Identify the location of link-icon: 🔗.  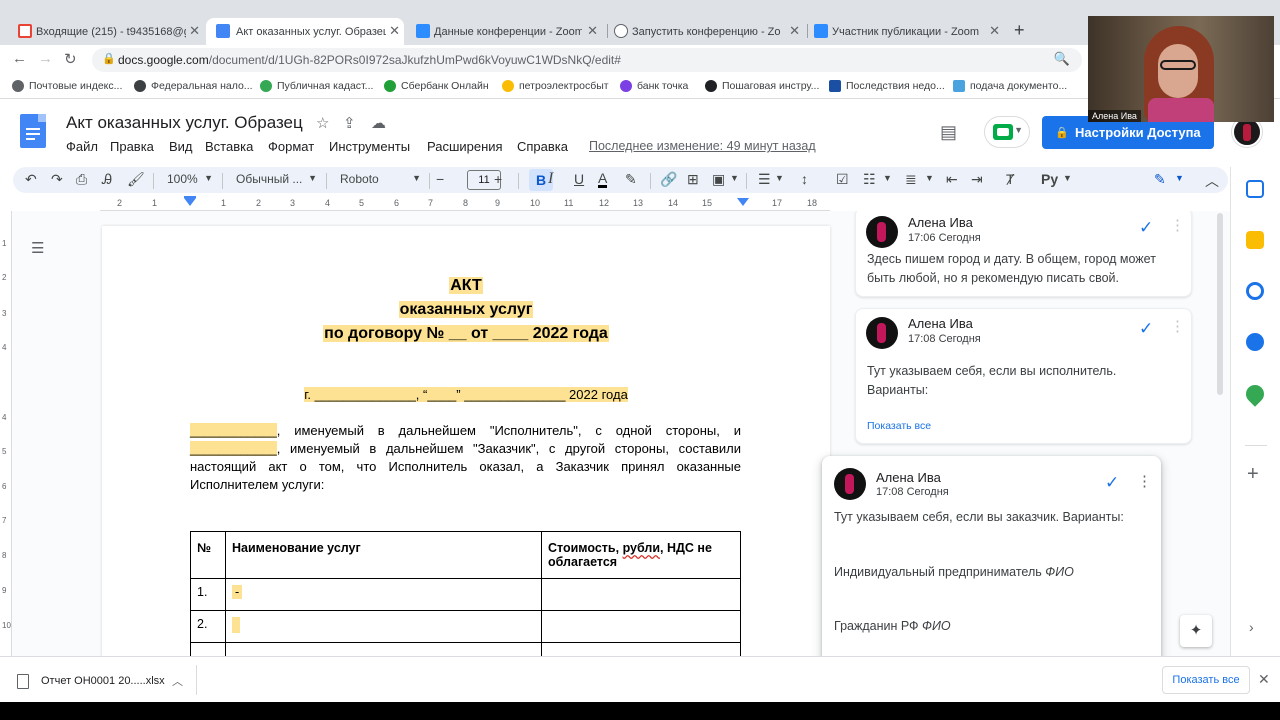
(668, 179).